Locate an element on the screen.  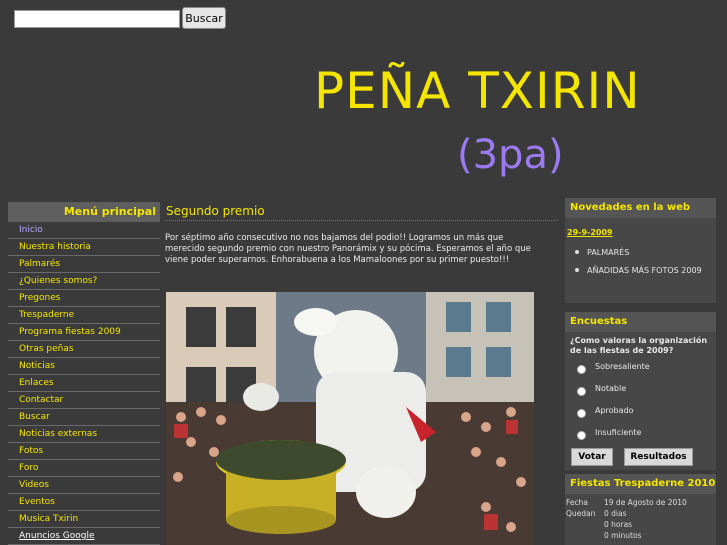
search-button: Buscar is located at coordinates (204, 18).